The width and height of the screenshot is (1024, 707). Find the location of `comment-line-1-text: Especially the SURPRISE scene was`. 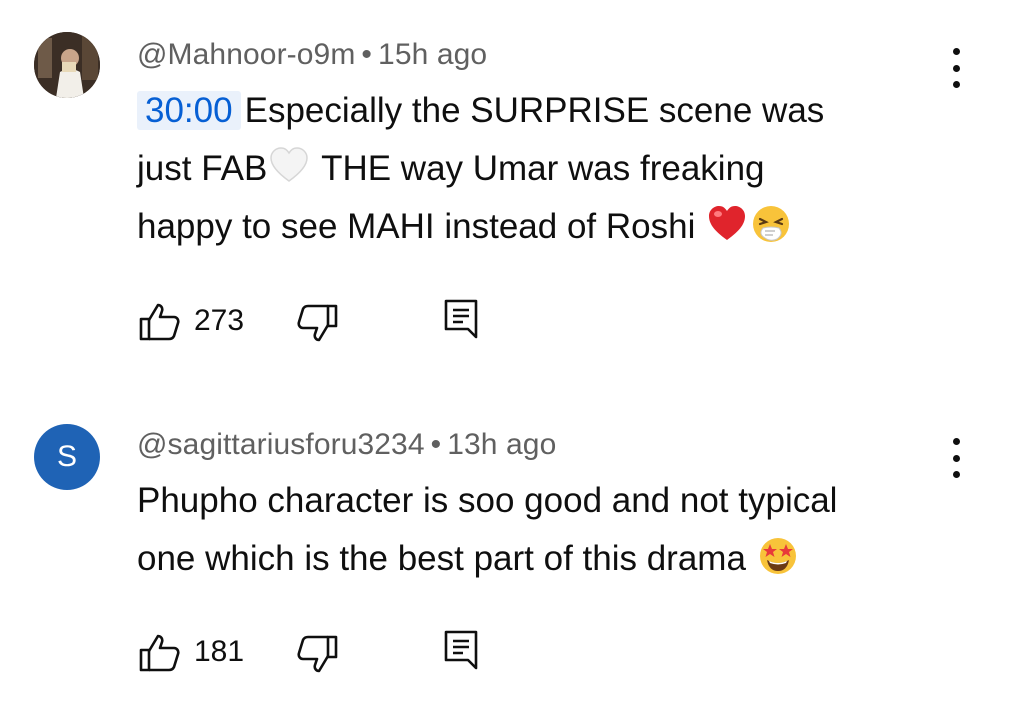

comment-line-1-text: Especially the SURPRISE scene was is located at coordinates (534, 110).